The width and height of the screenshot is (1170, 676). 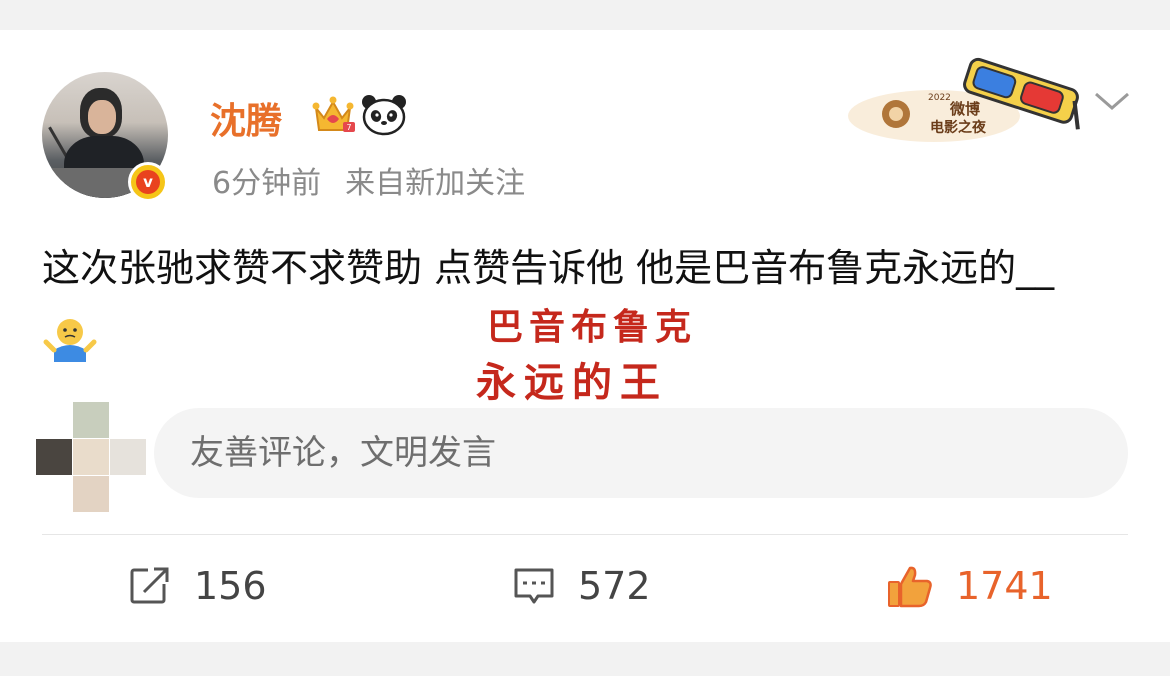 I want to click on svg-text: 7, so click(x=348, y=127).